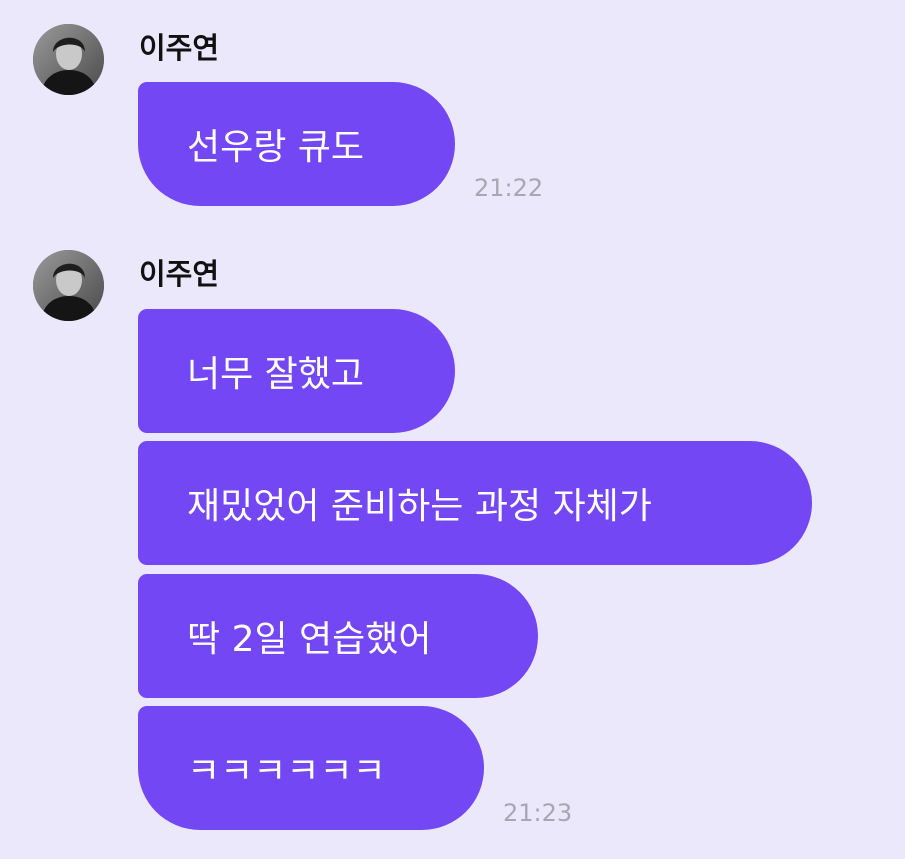 This screenshot has height=859, width=905. Describe the element at coordinates (509, 188) in the screenshot. I see `message-time: 21:22` at that location.